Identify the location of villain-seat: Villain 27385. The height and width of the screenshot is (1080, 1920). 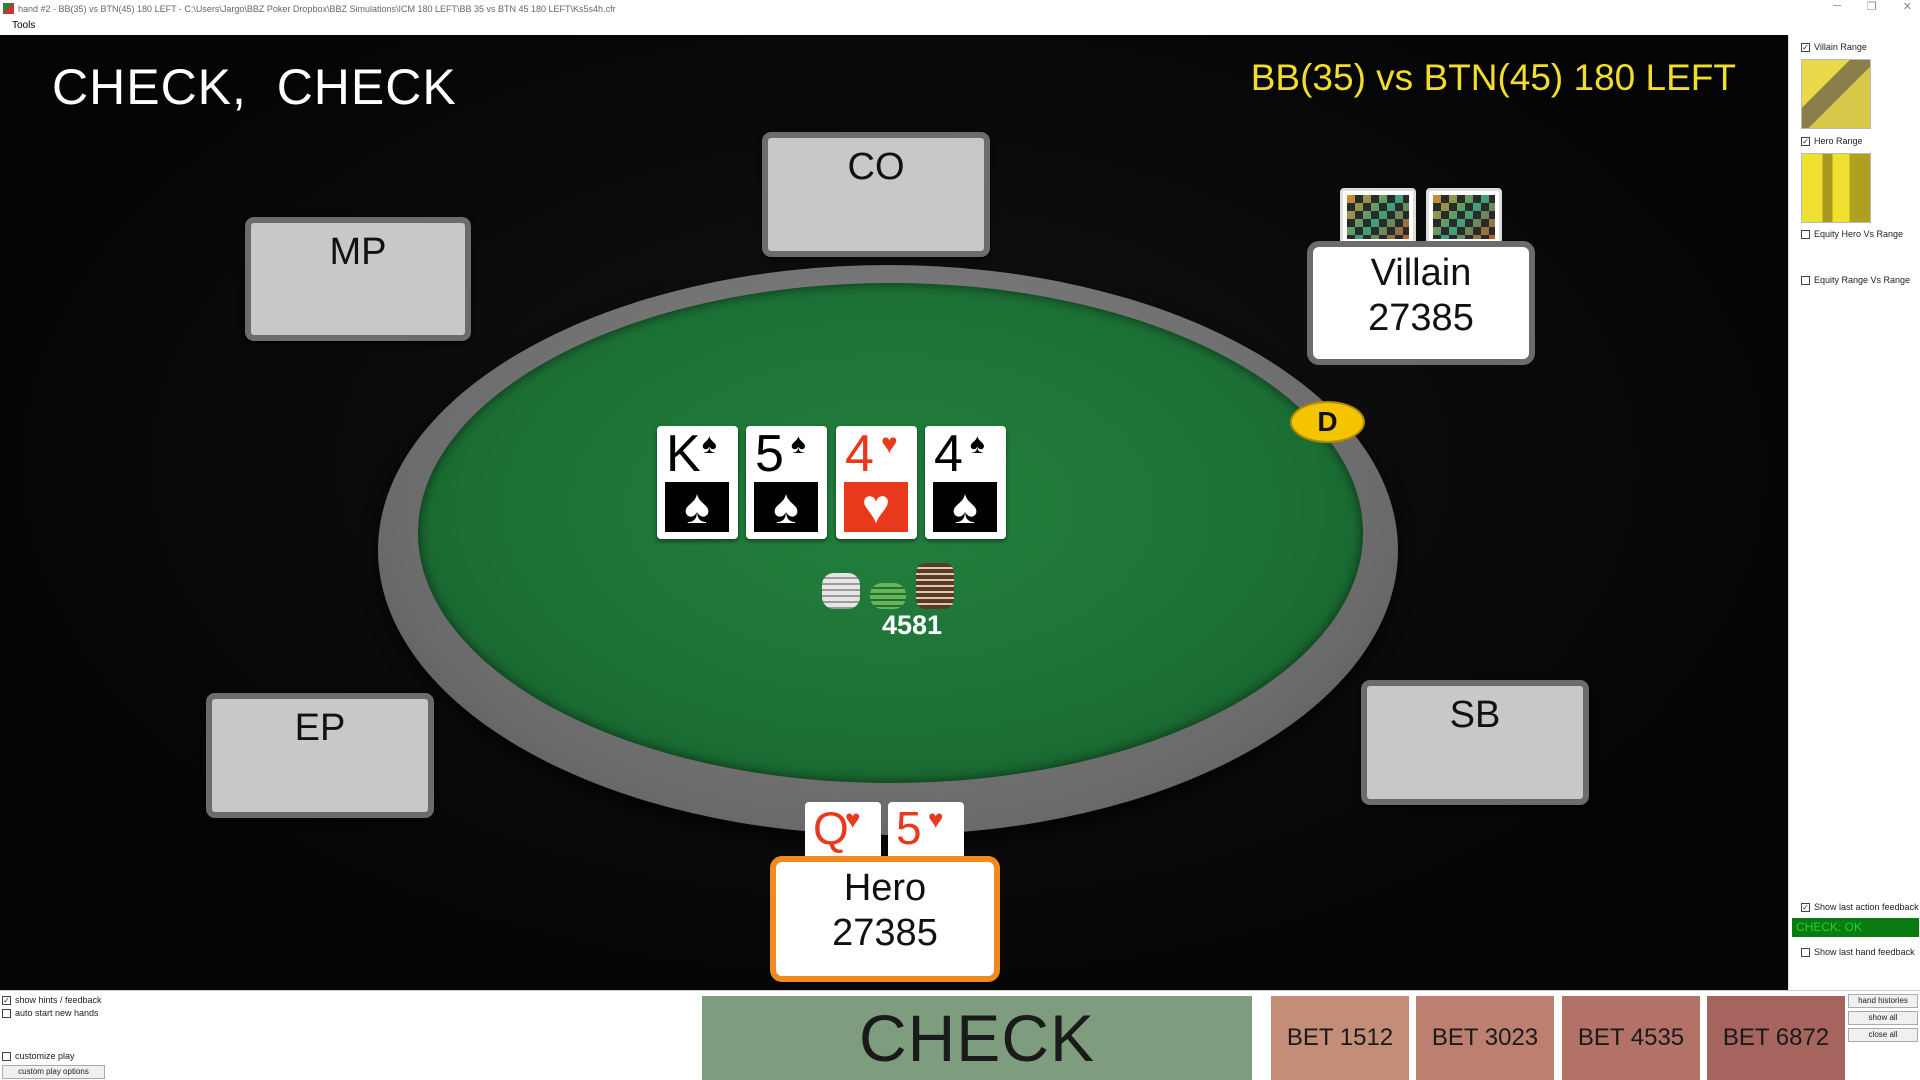
(1421, 303).